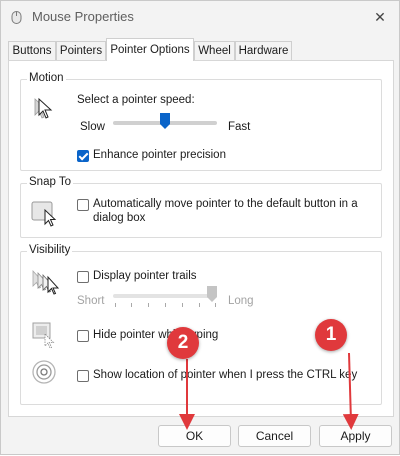 The height and width of the screenshot is (456, 400). Describe the element at coordinates (81, 50) in the screenshot. I see `tab-pointers: Pointers` at that location.